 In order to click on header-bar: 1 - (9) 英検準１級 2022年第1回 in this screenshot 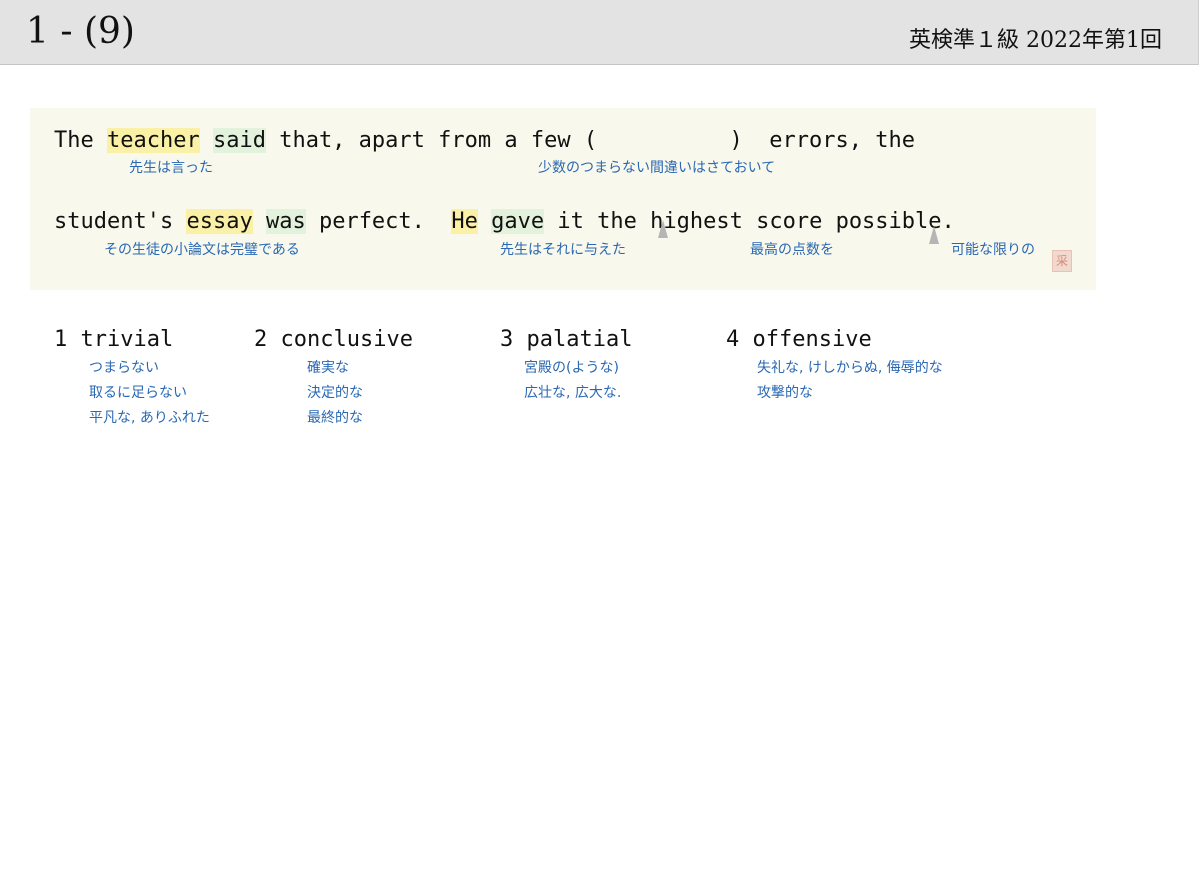, I will do `click(599, 32)`.